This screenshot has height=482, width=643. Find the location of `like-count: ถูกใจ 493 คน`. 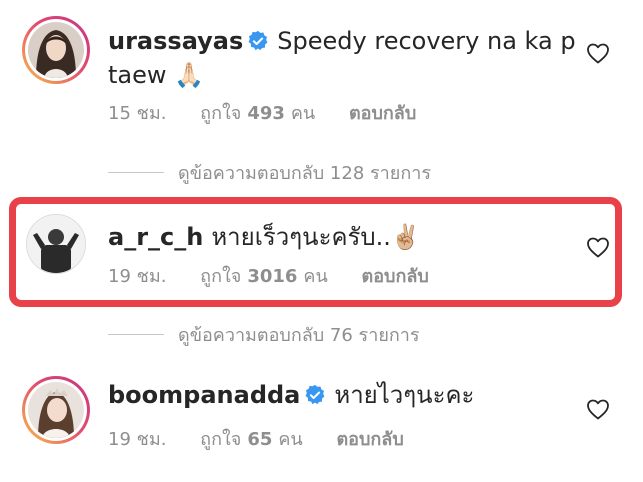

like-count: ถูกใจ 493 คน is located at coordinates (257, 113).